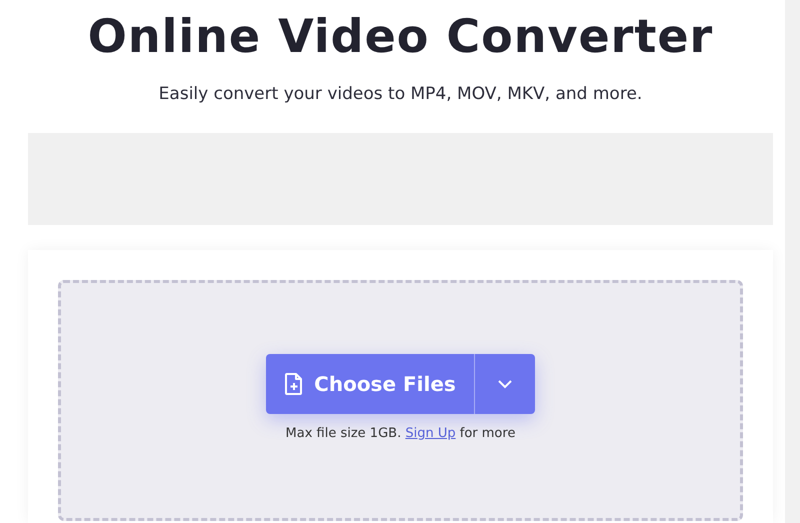 The width and height of the screenshot is (800, 523). I want to click on page-title: Online Video Converter, so click(401, 36).